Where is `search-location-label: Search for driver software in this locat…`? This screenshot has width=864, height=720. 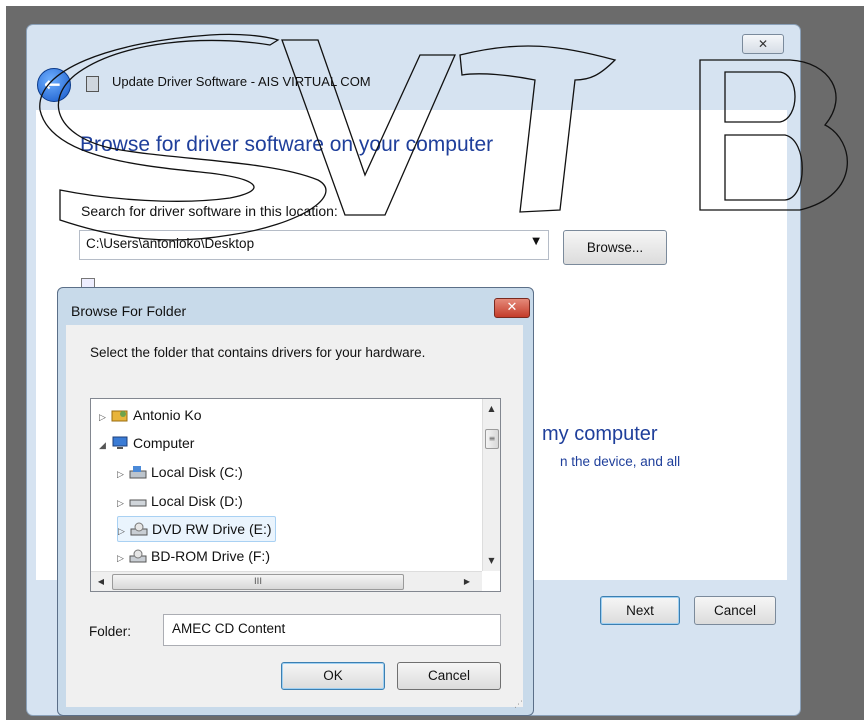
search-location-label: Search for driver software in this locat… is located at coordinates (209, 211).